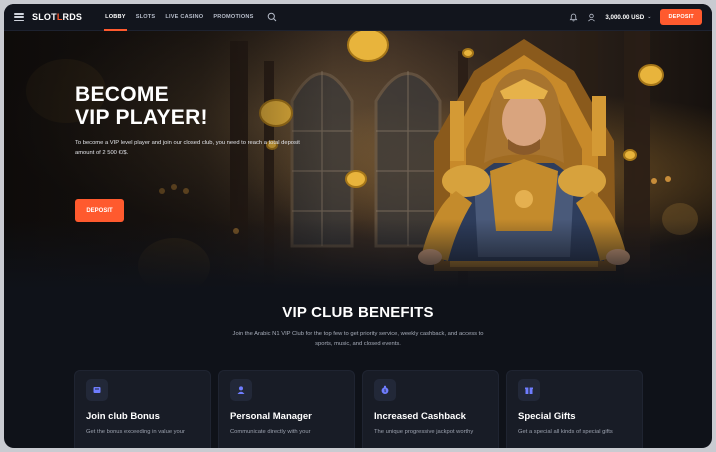  Describe the element at coordinates (146, 17) in the screenshot. I see `nav-item-slots: SLOTS` at that location.